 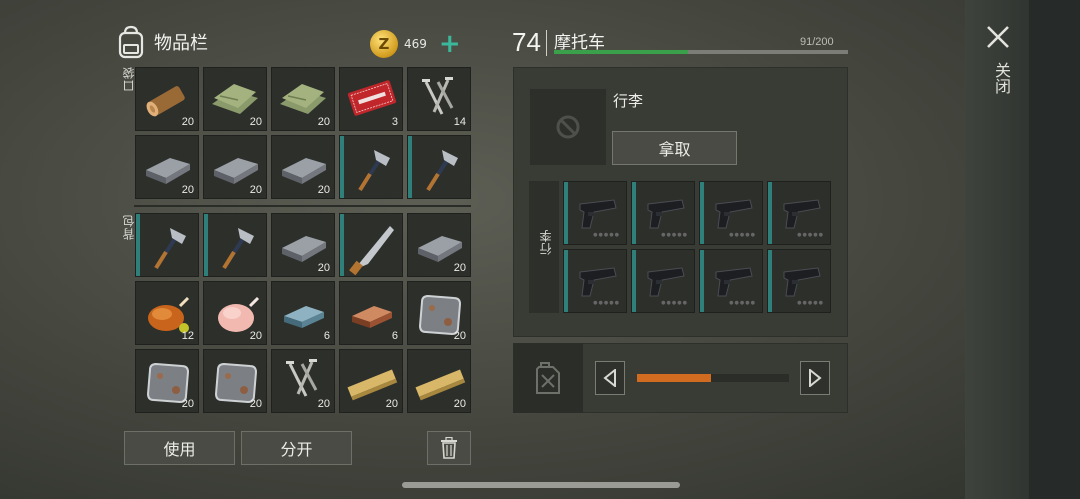 What do you see at coordinates (998, 37) in the screenshot?
I see `close-icon` at bounding box center [998, 37].